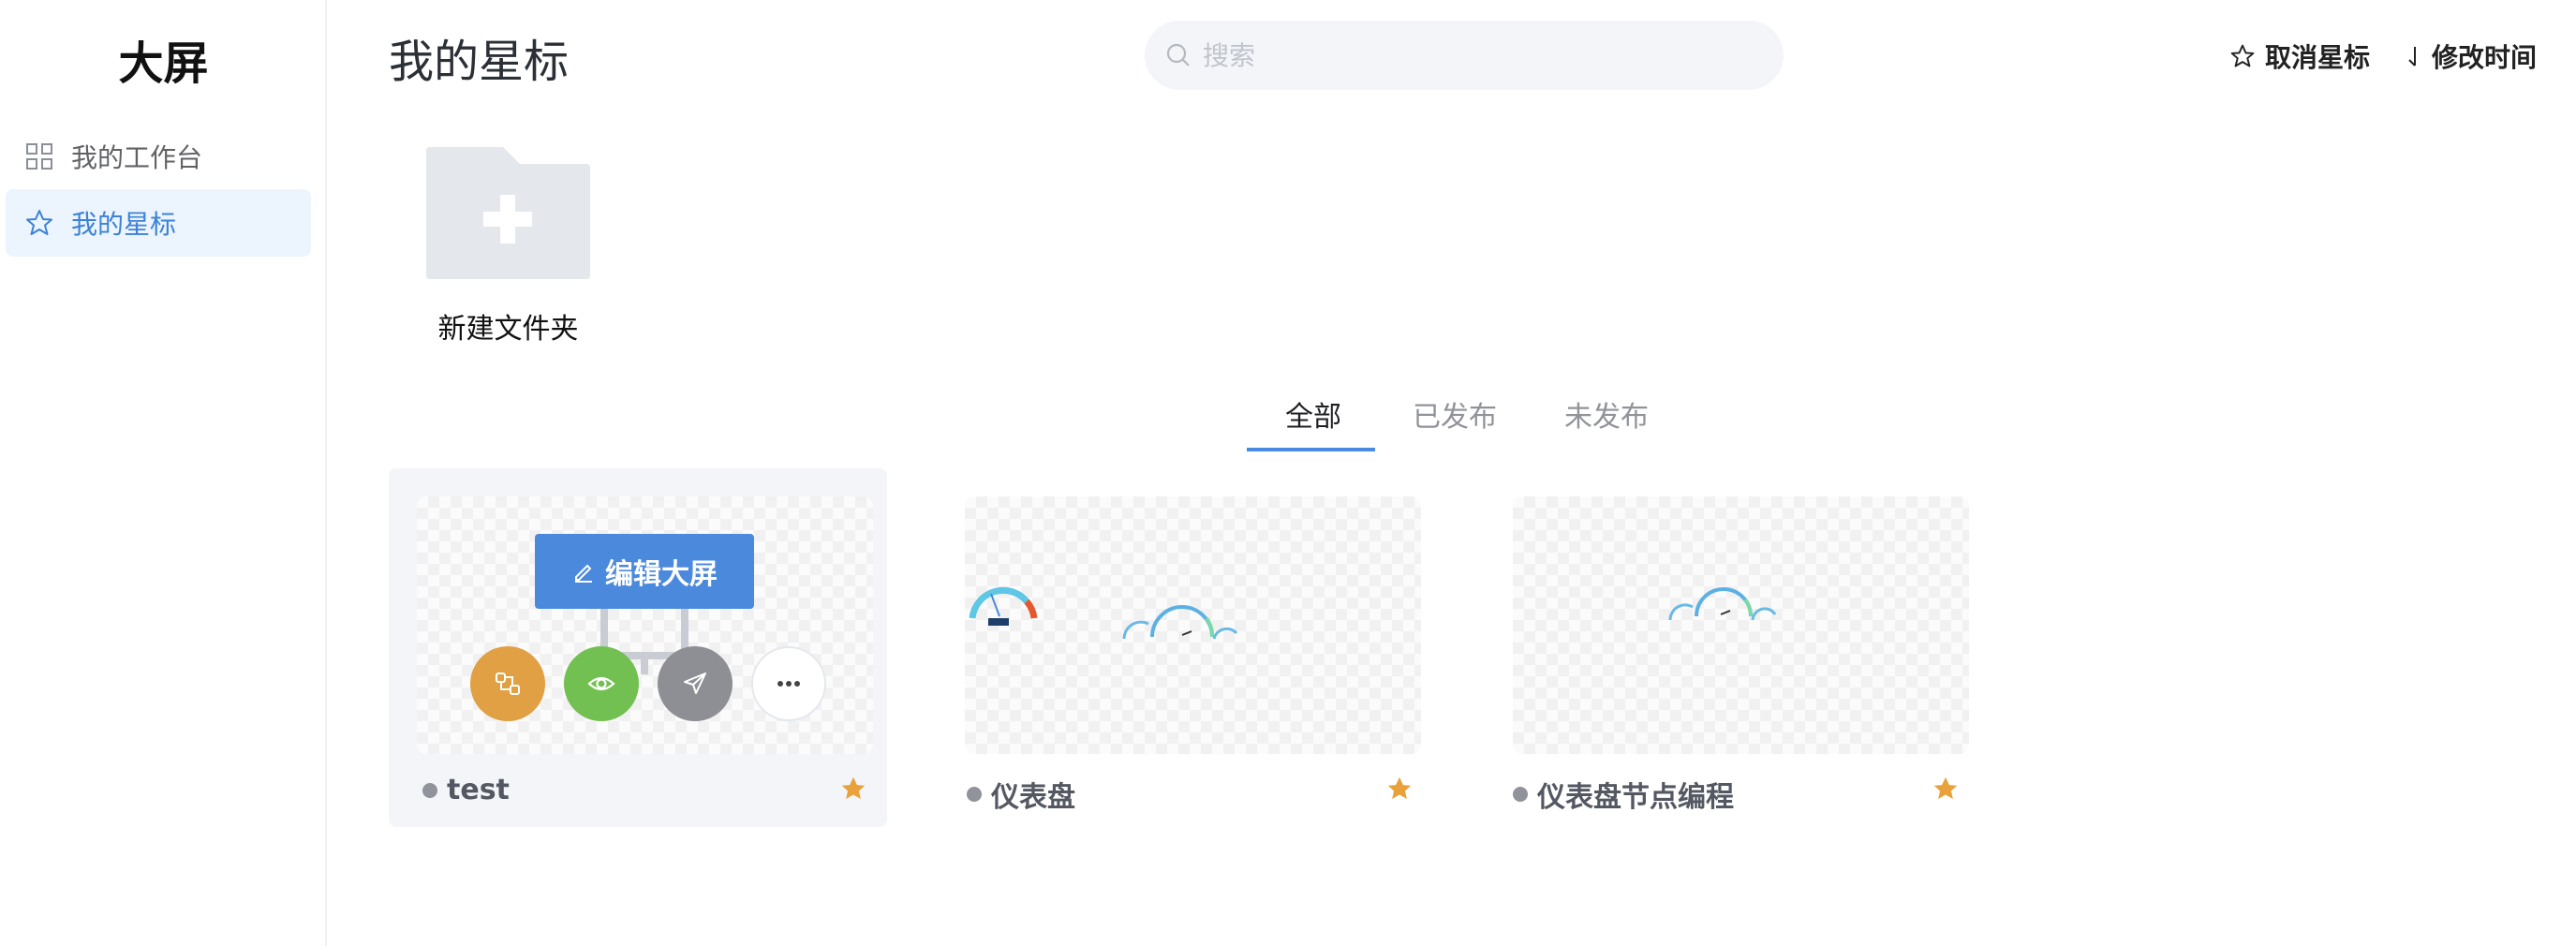 This screenshot has height=946, width=2576. I want to click on sort-arrow-icon, so click(2414, 56).